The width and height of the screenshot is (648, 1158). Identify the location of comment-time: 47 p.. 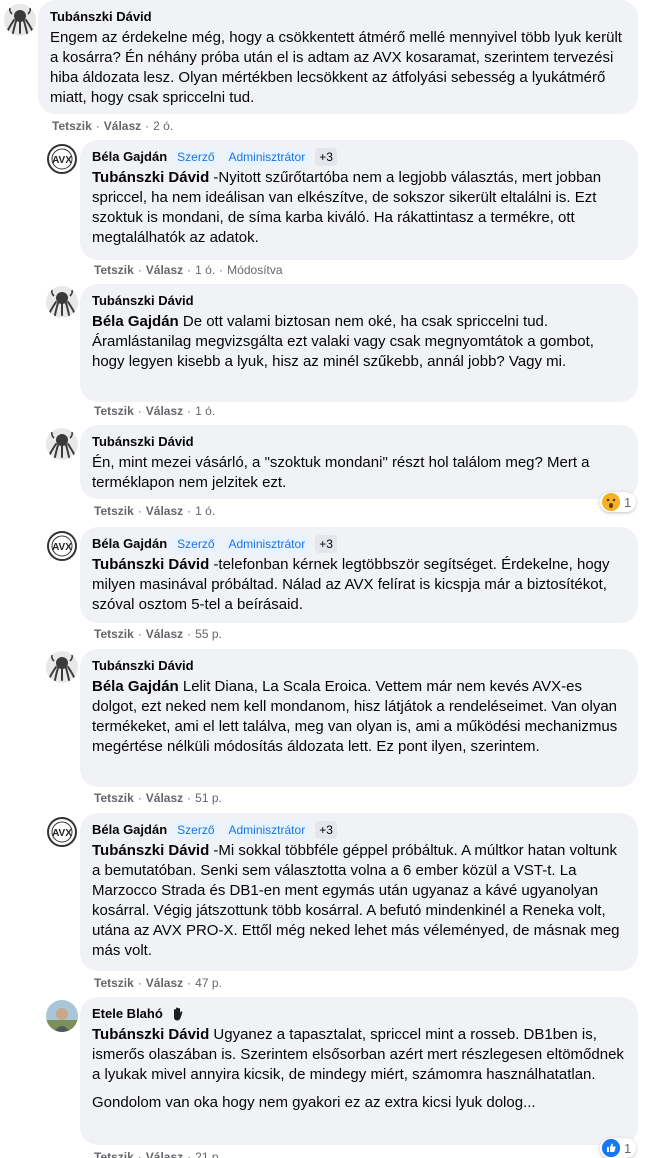
(208, 983).